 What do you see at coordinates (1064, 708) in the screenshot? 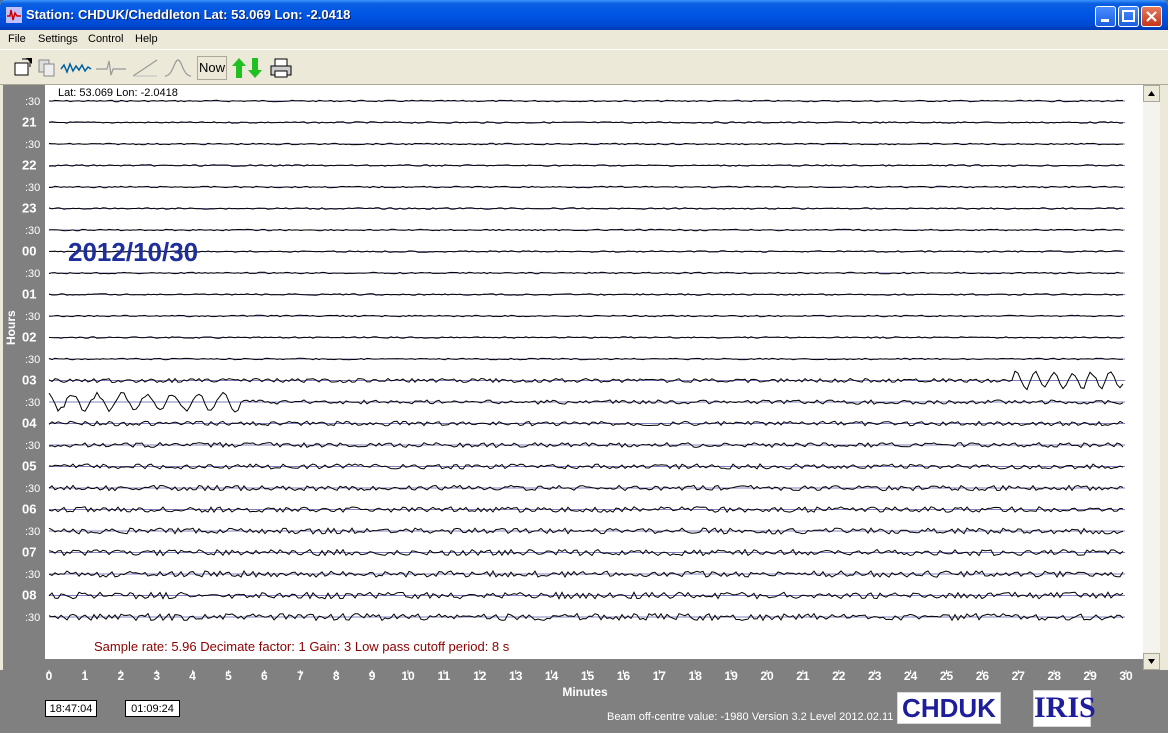
I see `iris-logo: IRIS` at bounding box center [1064, 708].